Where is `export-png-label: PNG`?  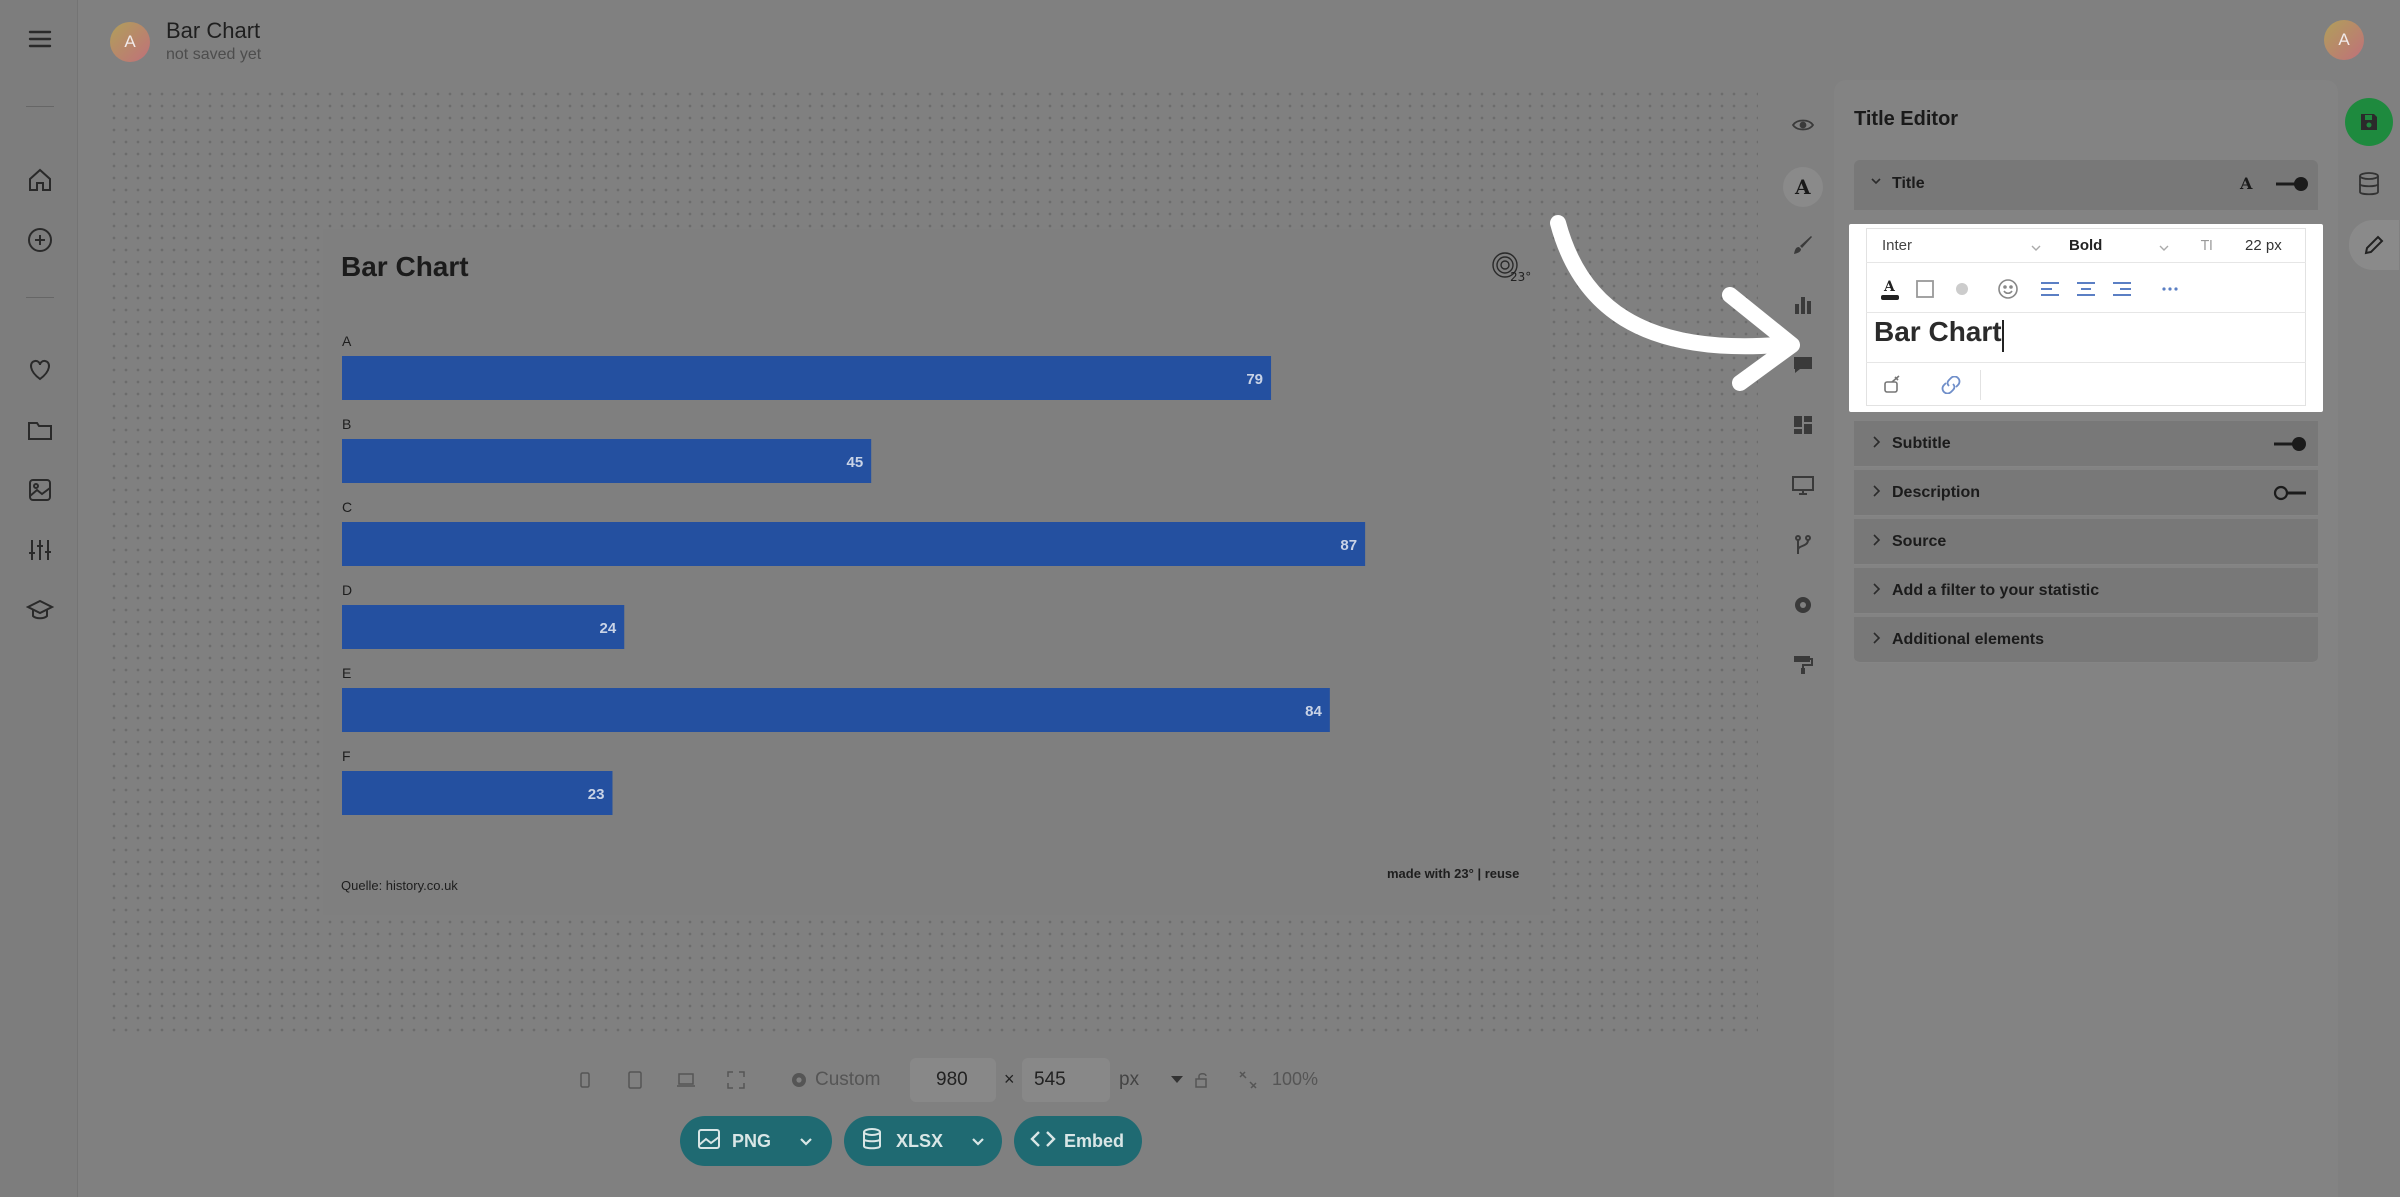
export-png-label: PNG is located at coordinates (752, 1140).